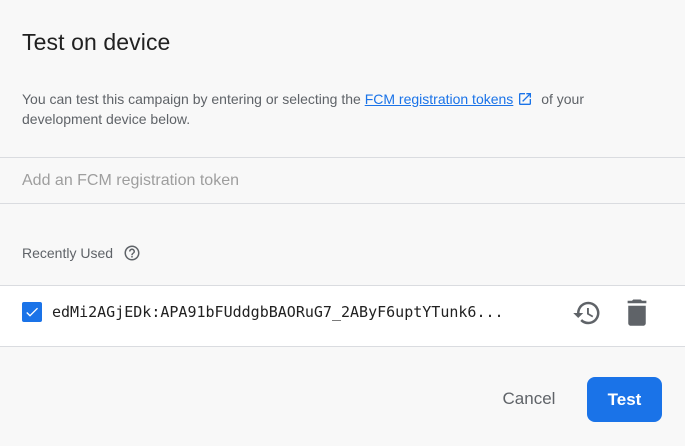 This screenshot has height=446, width=685. I want to click on history-icon, so click(587, 313).